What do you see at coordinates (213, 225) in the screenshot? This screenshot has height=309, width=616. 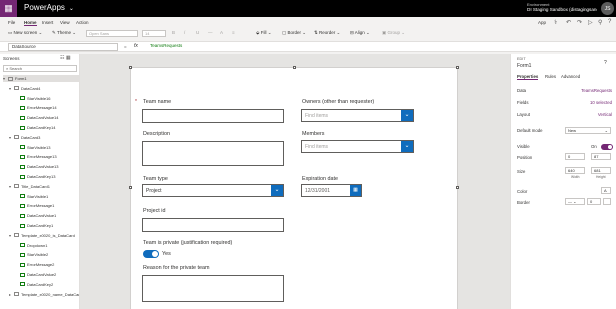 I see `project-id-input` at bounding box center [213, 225].